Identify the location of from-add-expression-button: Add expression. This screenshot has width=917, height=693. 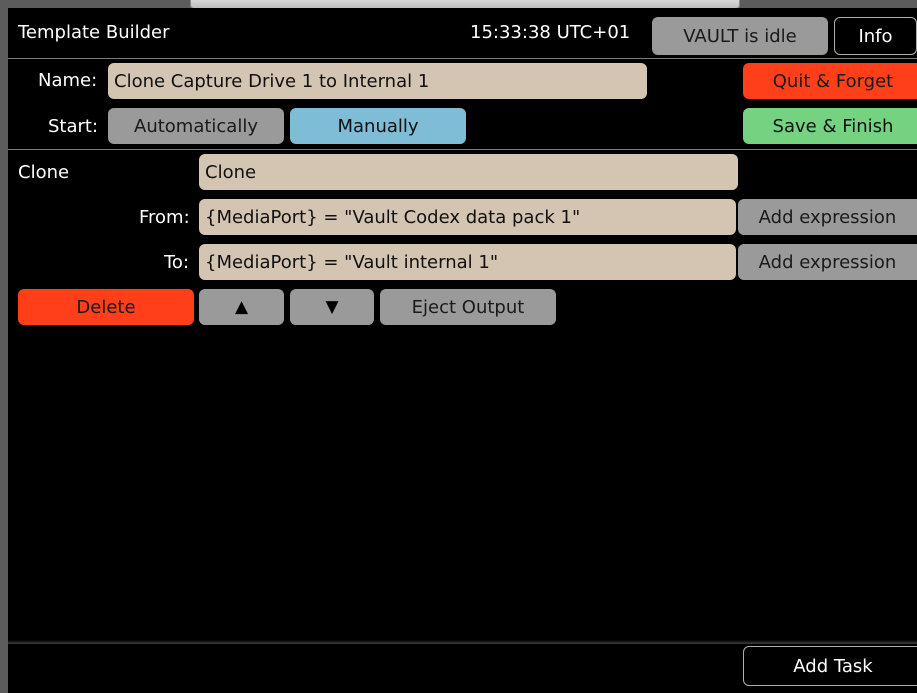
(827, 217).